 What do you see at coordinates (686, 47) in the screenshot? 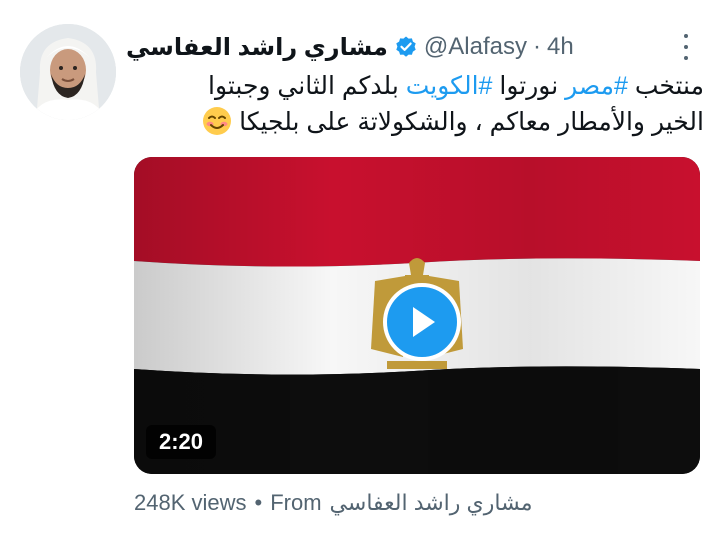
I see `more-options-icon` at bounding box center [686, 47].